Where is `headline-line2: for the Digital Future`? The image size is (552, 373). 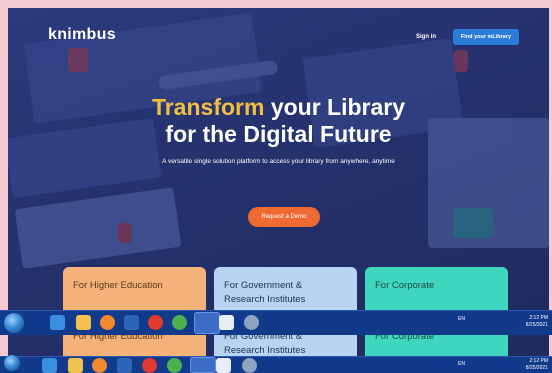 headline-line2: for the Digital Future is located at coordinates (278, 134).